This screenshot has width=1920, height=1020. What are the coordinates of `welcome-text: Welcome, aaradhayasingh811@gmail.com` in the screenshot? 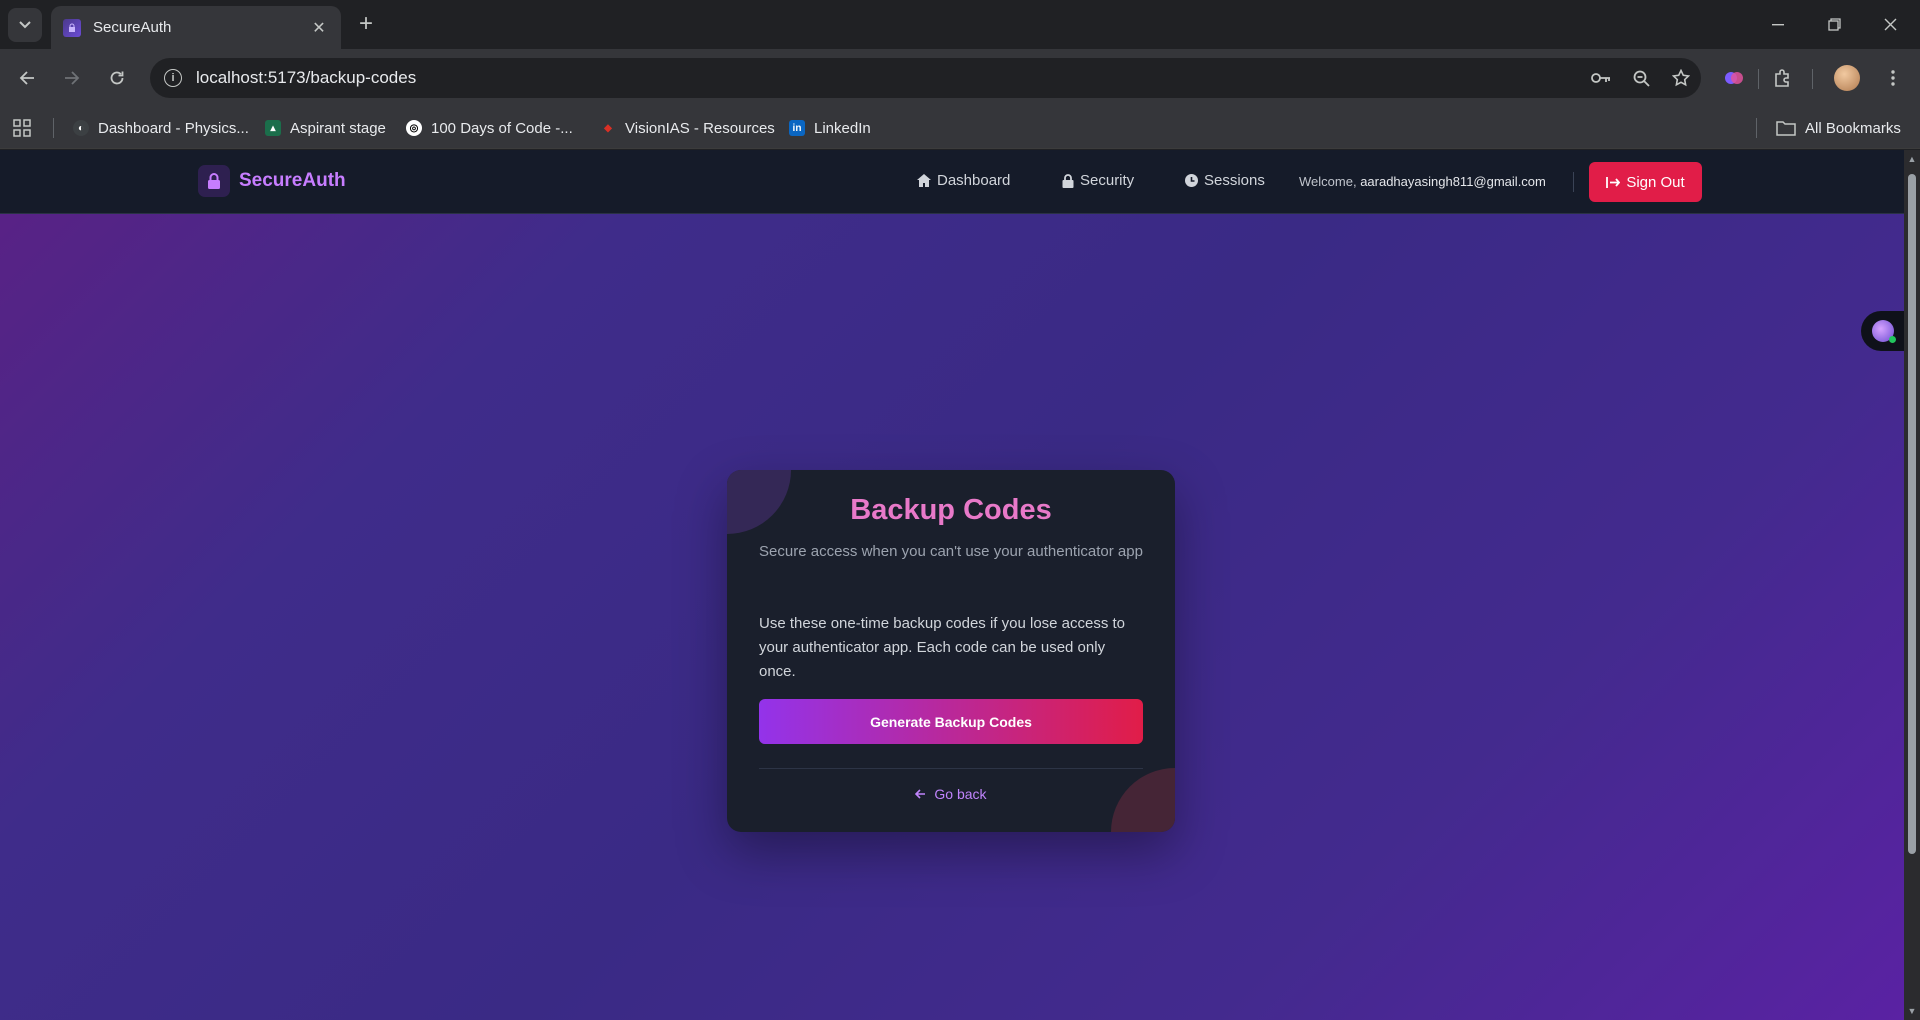 It's located at (1422, 181).